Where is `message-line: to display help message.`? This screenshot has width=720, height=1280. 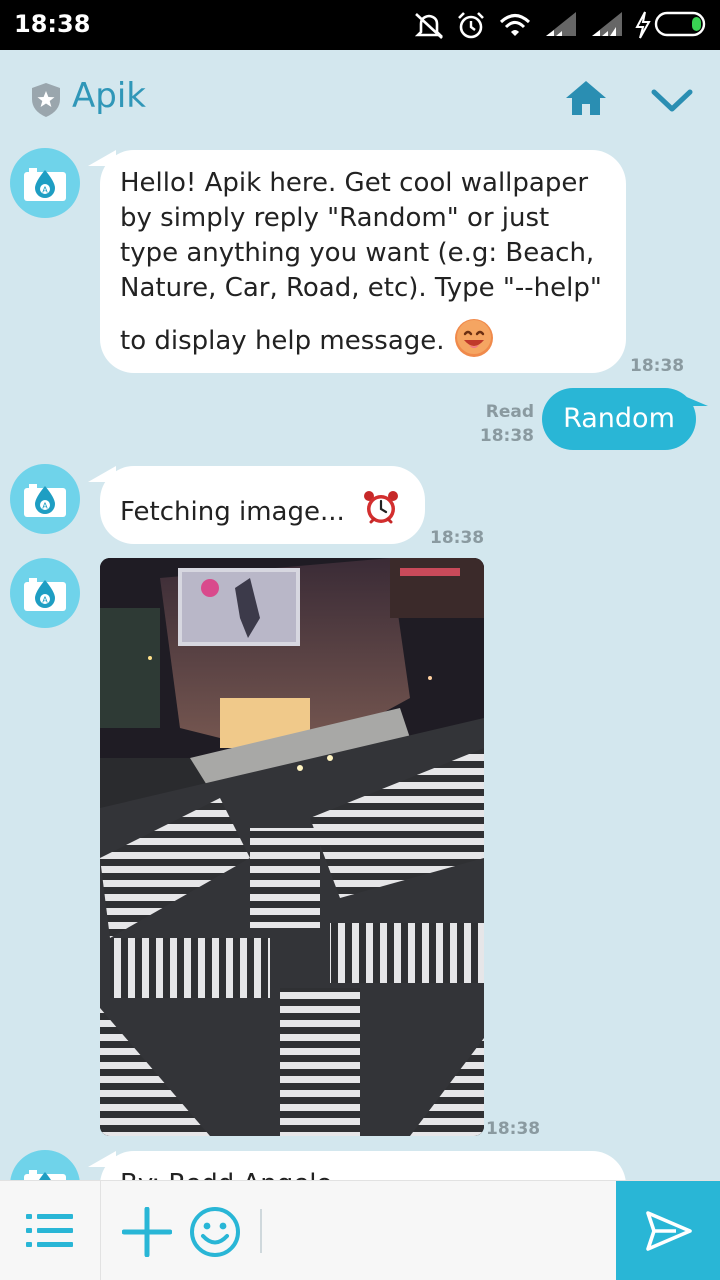 message-line: to display help message. is located at coordinates (282, 341).